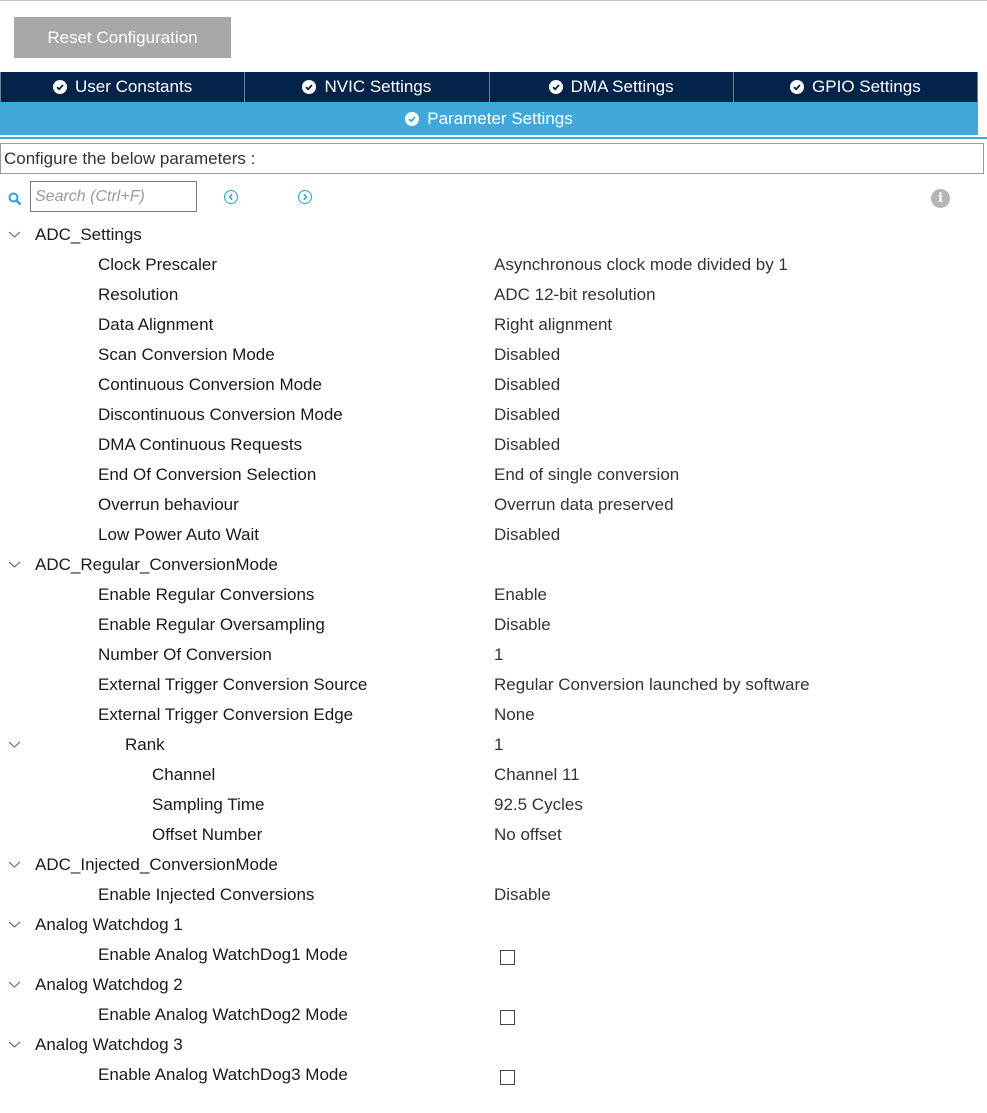 This screenshot has width=987, height=1113. I want to click on tab-nvic-settings: NVIC Settings, so click(367, 87).